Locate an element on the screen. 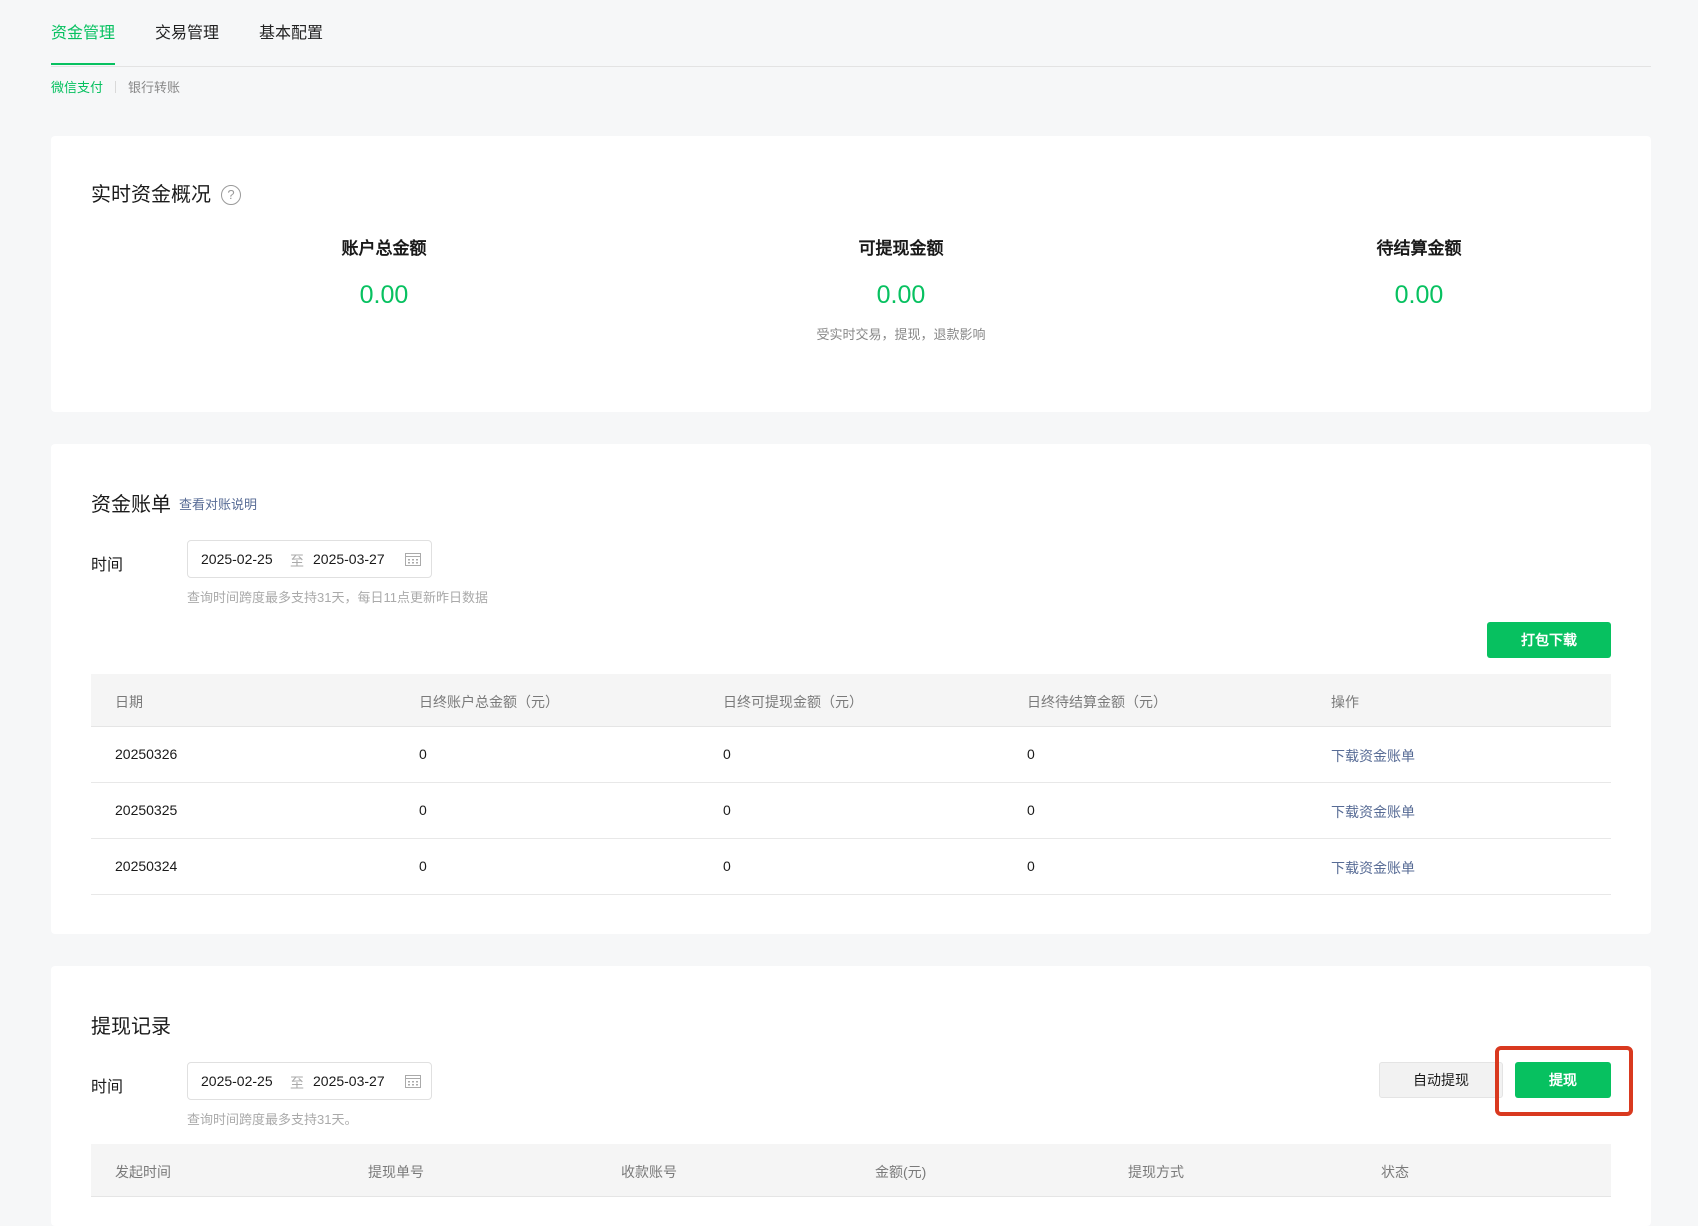  withdraw-date-end: 2025-03-27 is located at coordinates (349, 1081).